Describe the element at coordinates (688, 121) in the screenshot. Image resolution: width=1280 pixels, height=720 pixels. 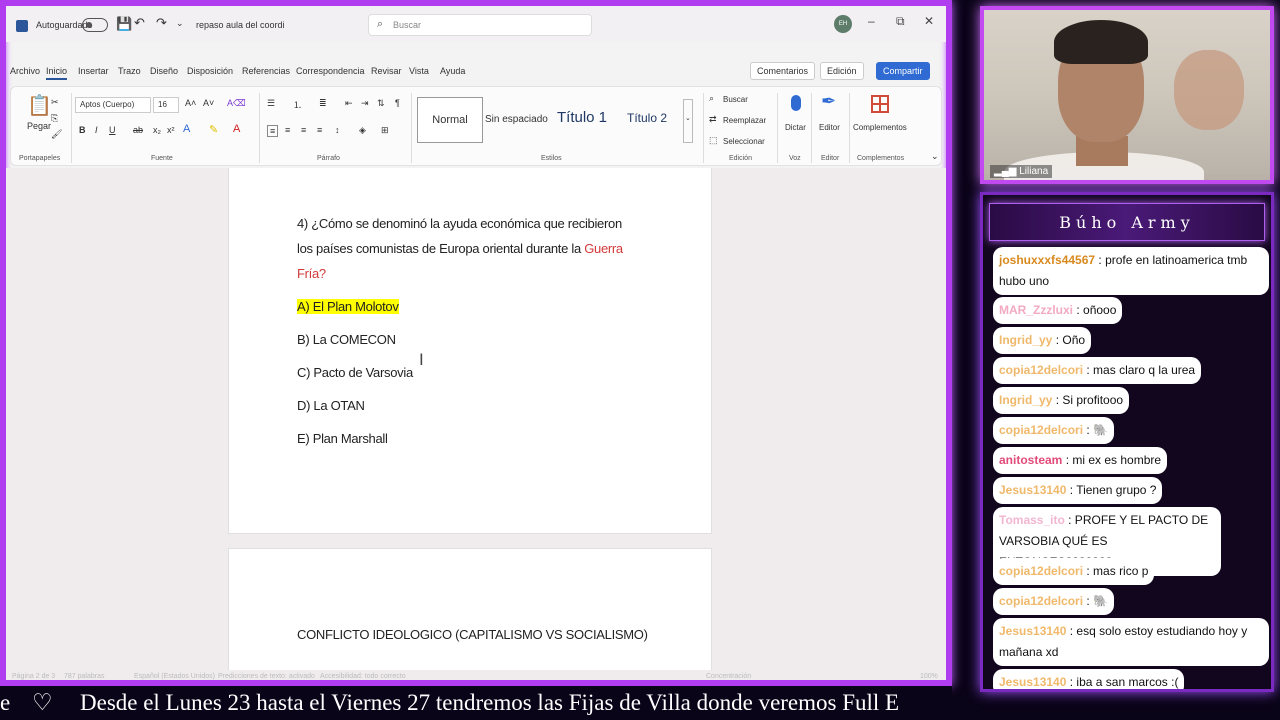
I see `styles-scroll-icon: ⌄` at that location.